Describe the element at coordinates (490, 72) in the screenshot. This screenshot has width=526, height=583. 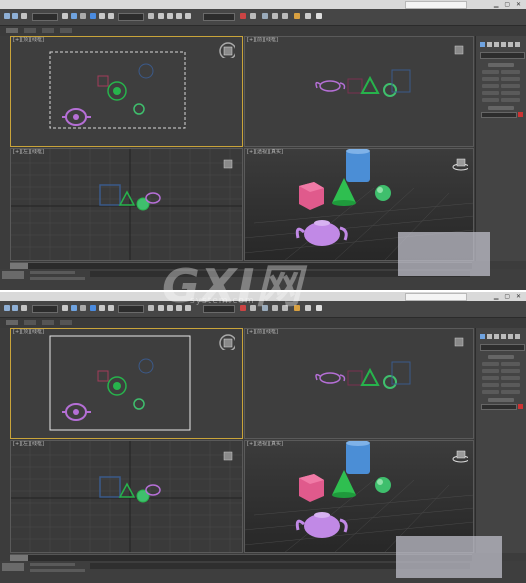
I see `box-button` at that location.